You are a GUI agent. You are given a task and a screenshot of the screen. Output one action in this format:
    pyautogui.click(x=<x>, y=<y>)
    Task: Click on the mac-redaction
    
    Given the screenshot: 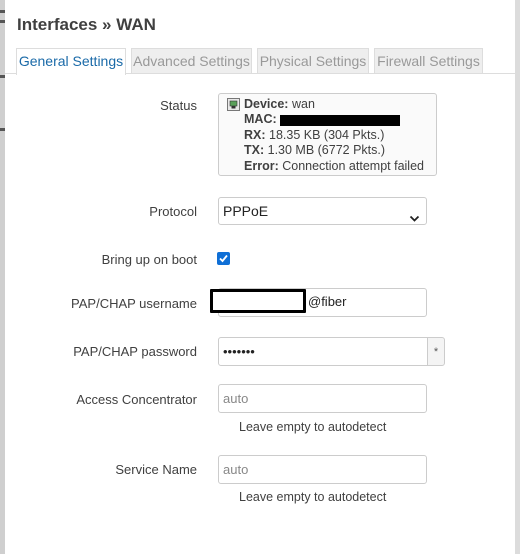 What is the action you would take?
    pyautogui.click(x=339, y=120)
    